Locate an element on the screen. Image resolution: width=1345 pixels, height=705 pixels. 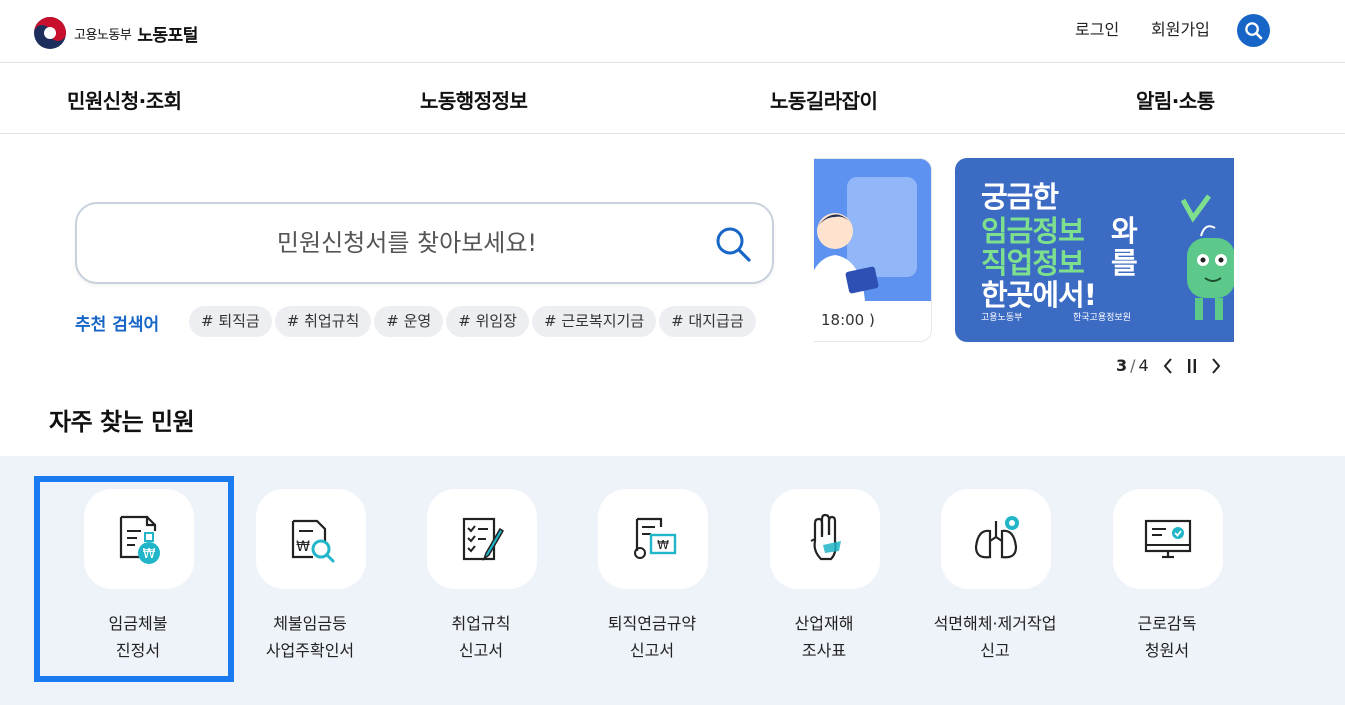
nav-item-labor-guide: 노동길라잡이 is located at coordinates (824, 99).